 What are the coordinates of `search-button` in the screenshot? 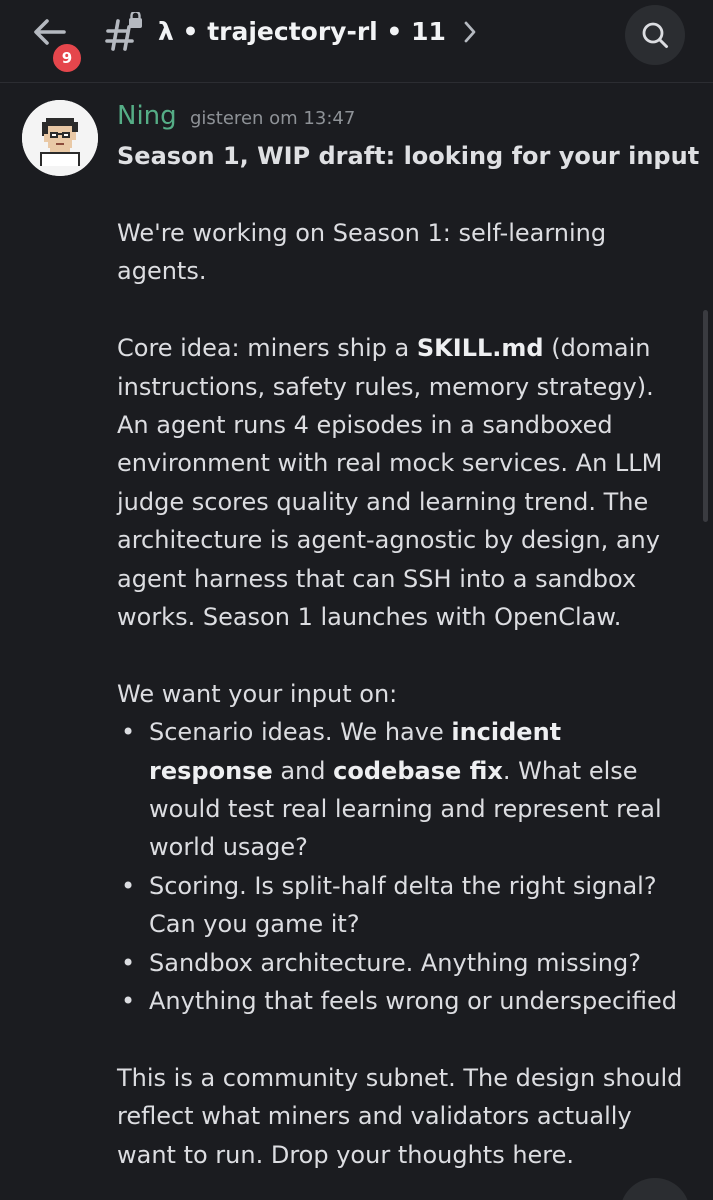 It's located at (655, 35).